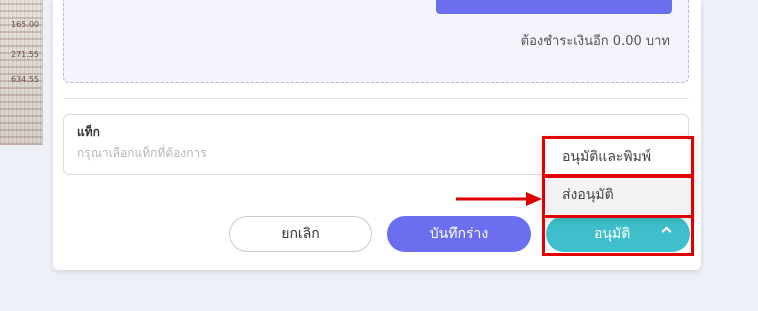  Describe the element at coordinates (142, 153) in the screenshot. I see `tag-placeholder: กรุณาเลือกแท็กที่ต้องการ` at that location.